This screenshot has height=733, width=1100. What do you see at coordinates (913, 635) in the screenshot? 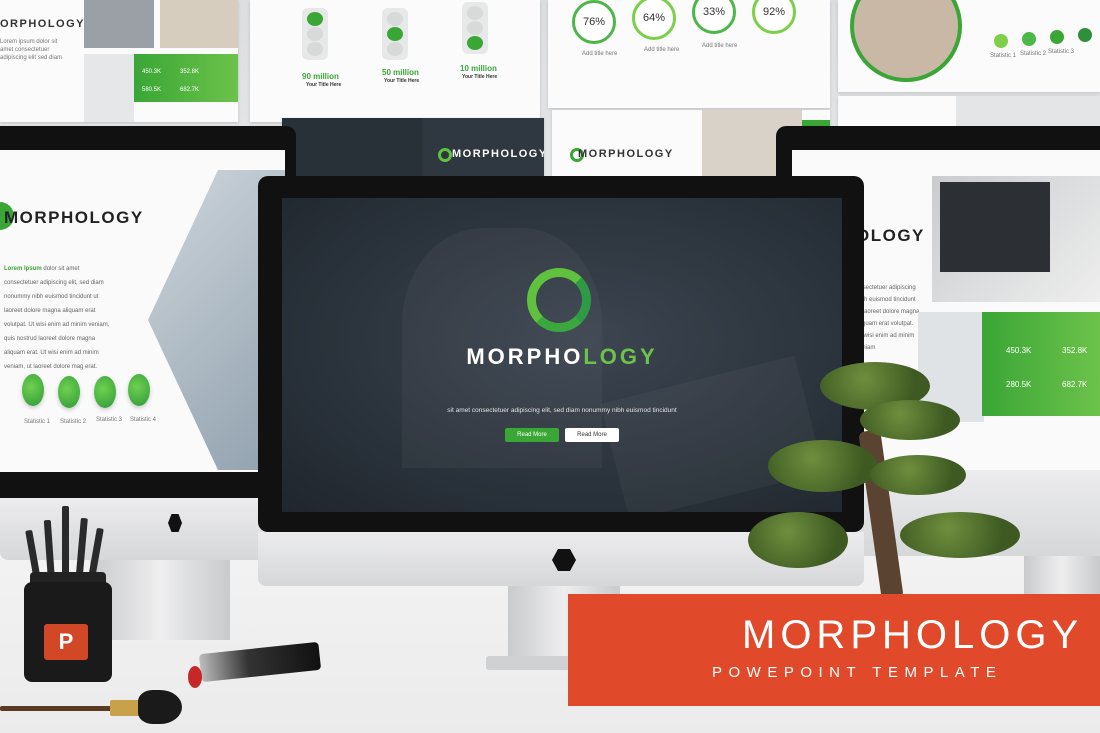
I see `banner-title: MORPHOLOGY` at bounding box center [913, 635].